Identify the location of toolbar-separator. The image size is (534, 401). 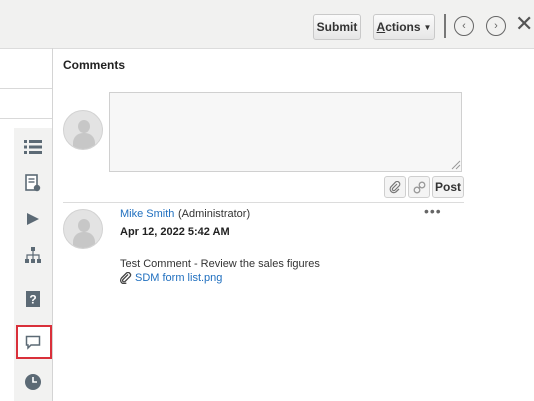
(445, 26).